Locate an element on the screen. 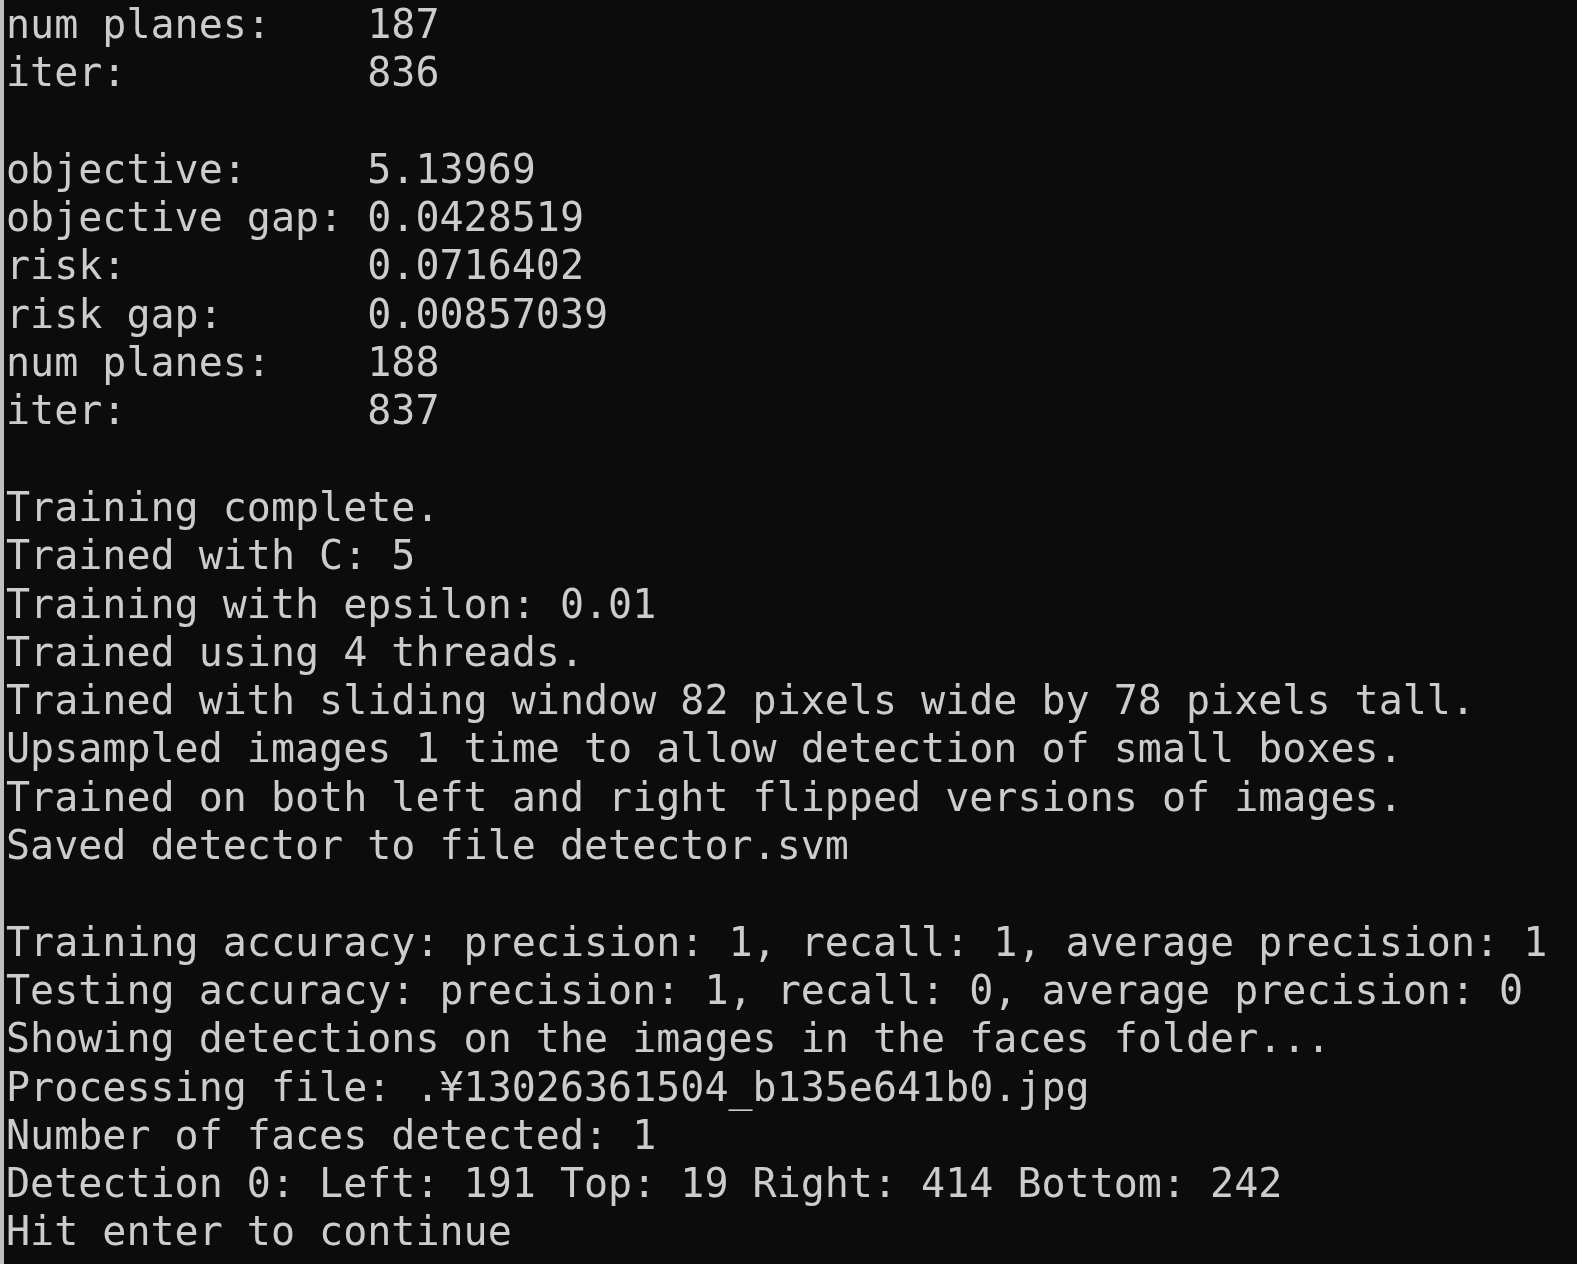  console-line: objective: 5.13969 is located at coordinates (271, 169).